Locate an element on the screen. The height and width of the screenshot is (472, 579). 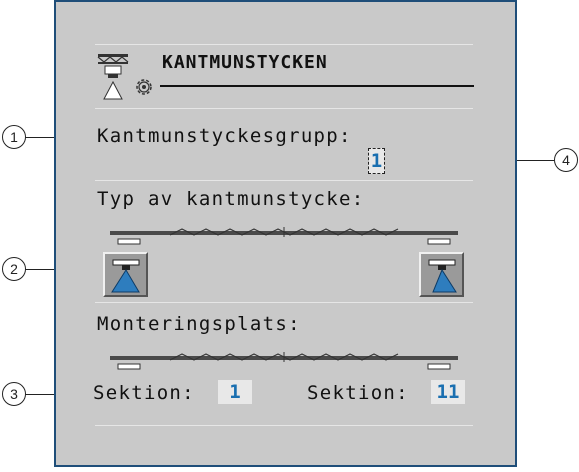
group-label: Kantmunstyckesgrupp: is located at coordinates (224, 136).